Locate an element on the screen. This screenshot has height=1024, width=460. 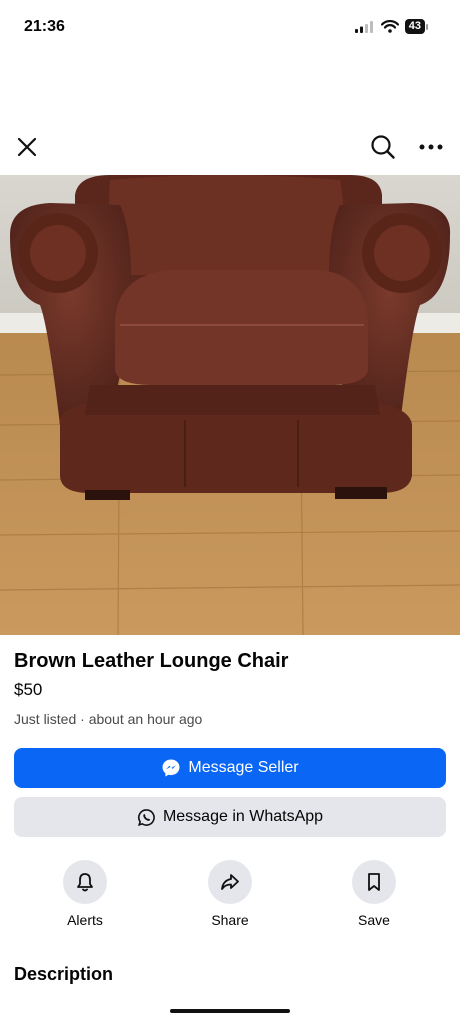
alerts-label: Alerts is located at coordinates (85, 920).